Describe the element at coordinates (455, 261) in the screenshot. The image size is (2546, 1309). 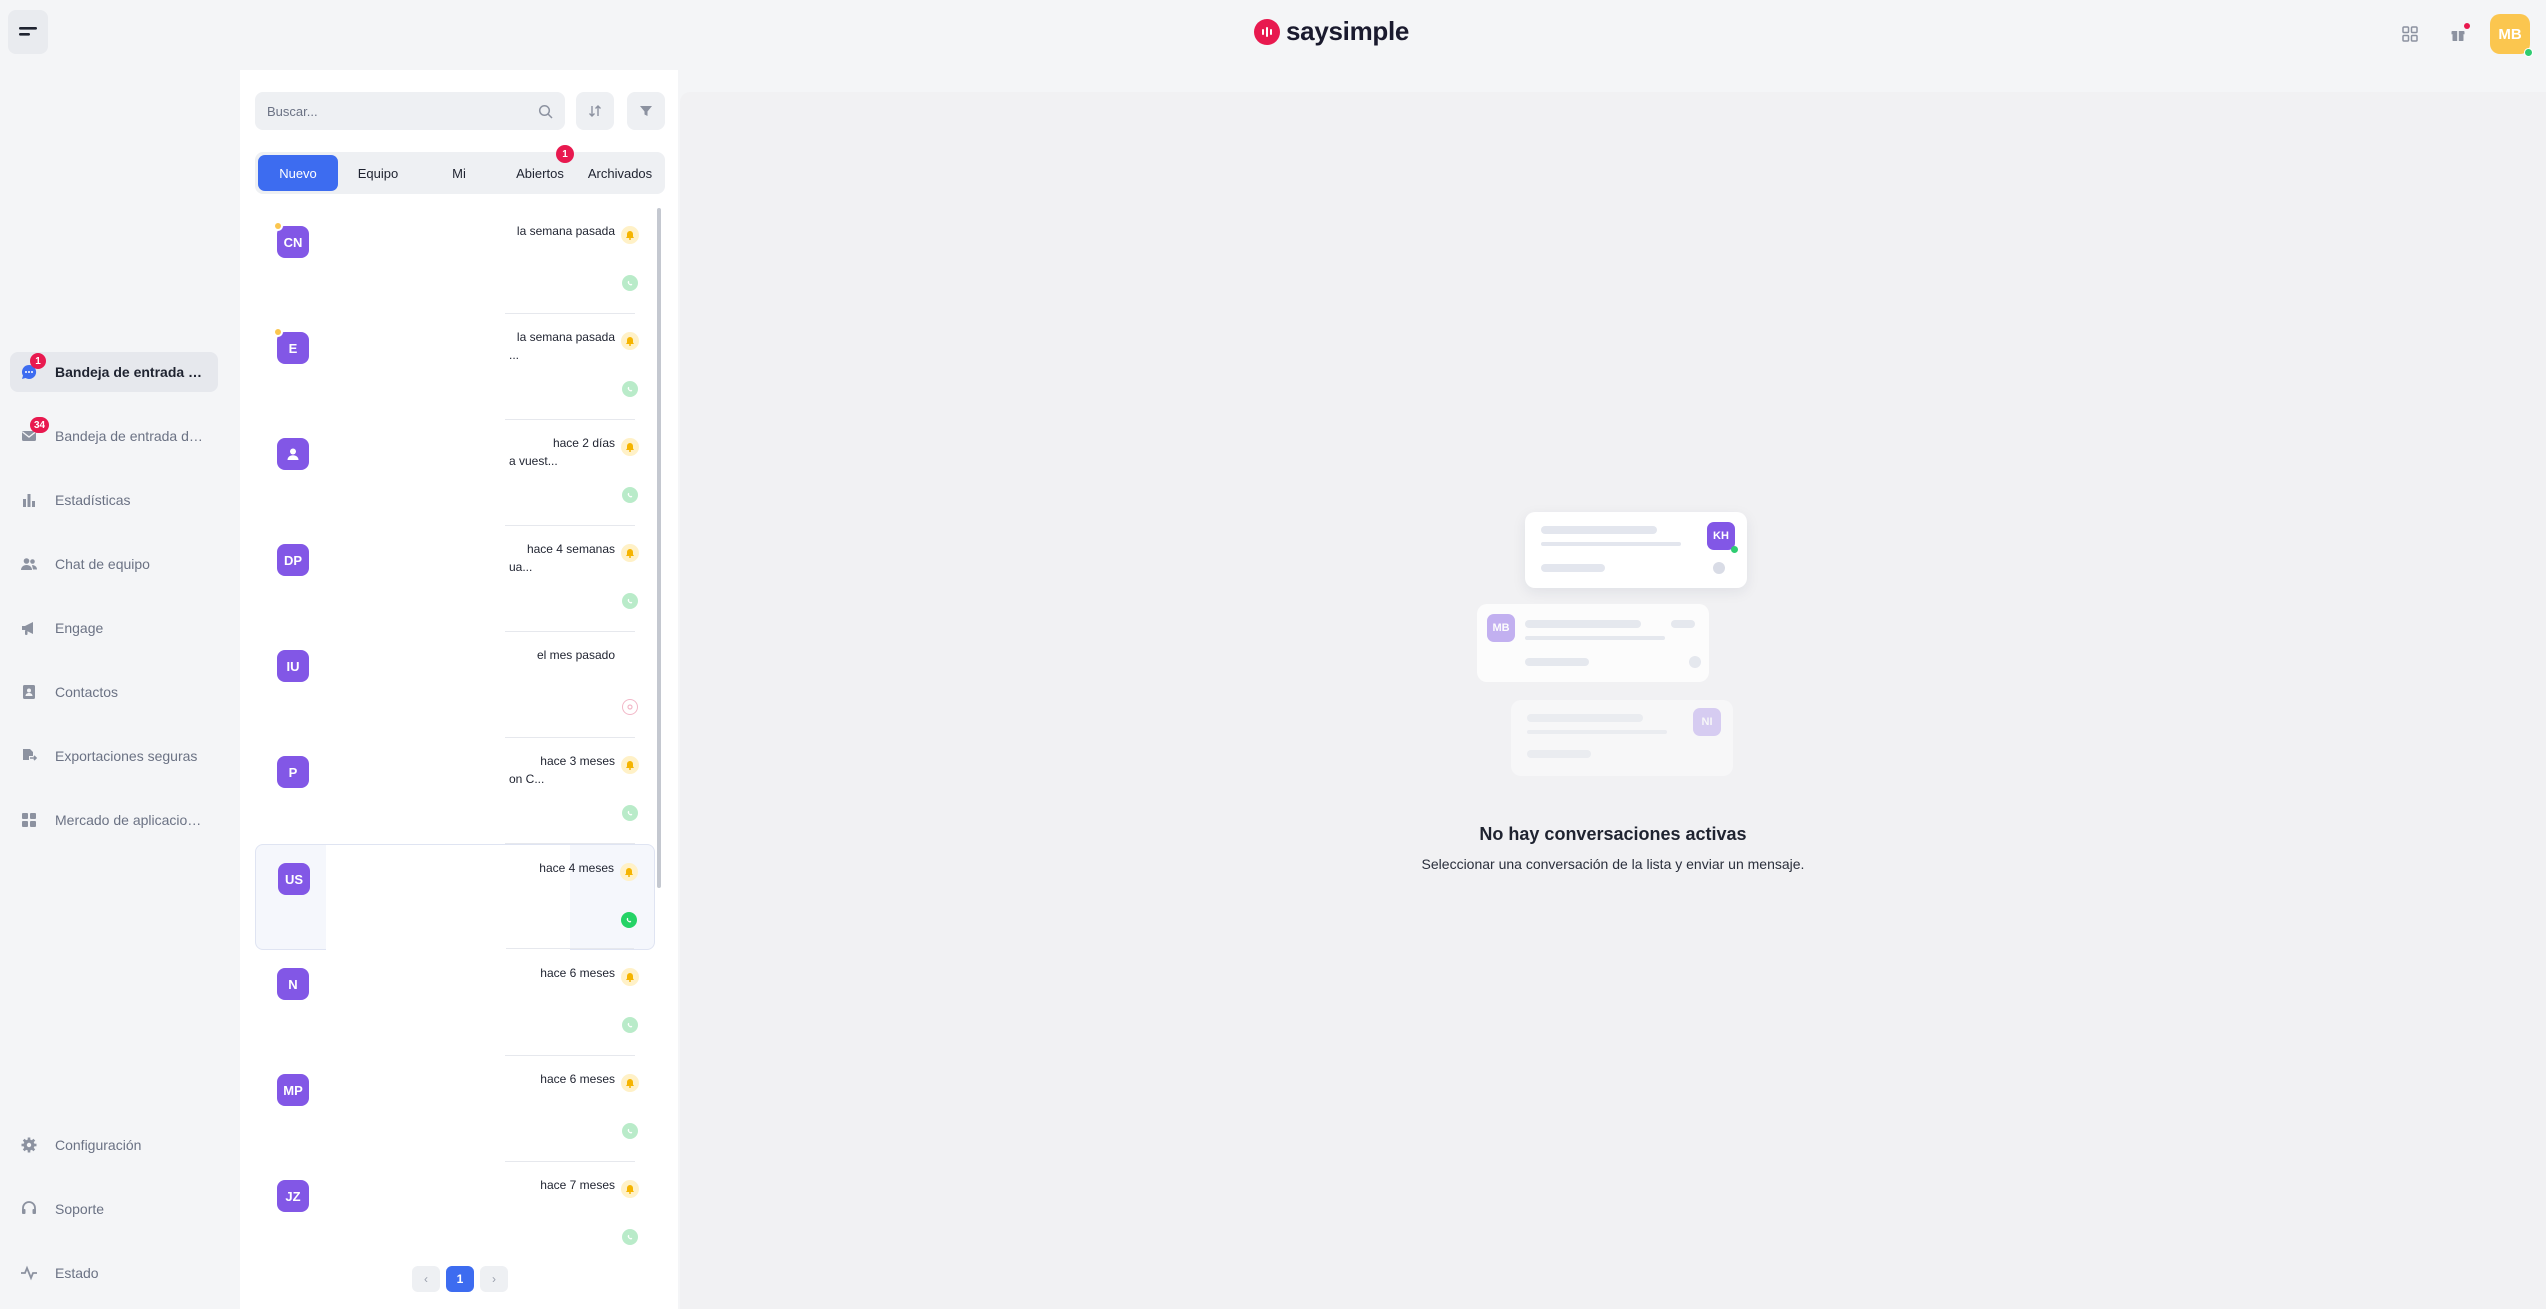
I see `conversation-item: CN la semana pasada` at that location.